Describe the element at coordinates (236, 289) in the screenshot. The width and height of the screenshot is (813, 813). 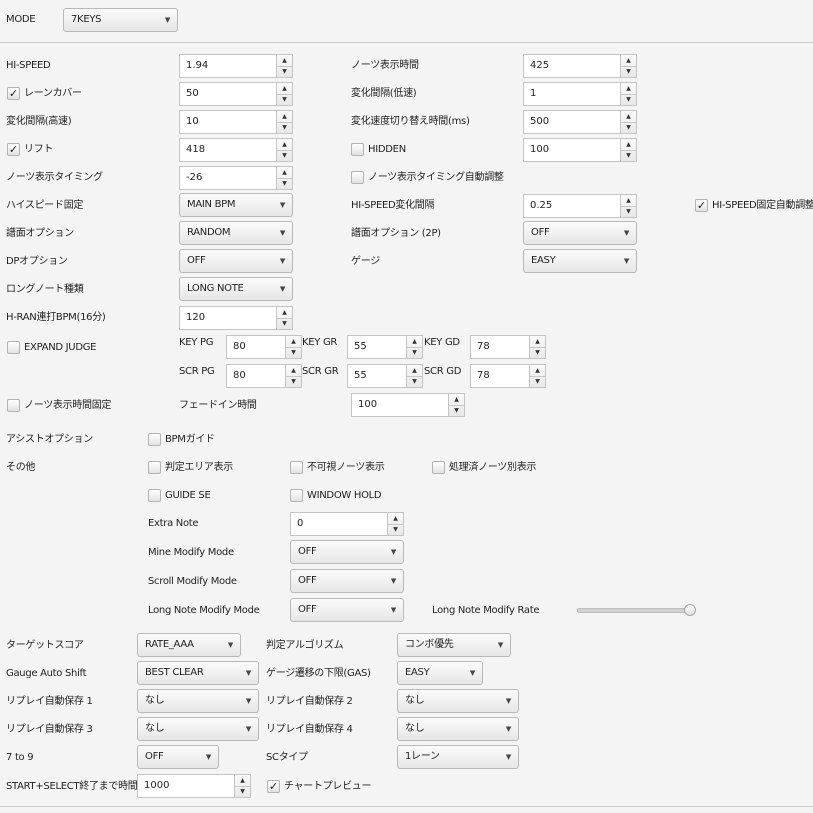
I see `ln-type-select: LONG NOTE ▼` at that location.